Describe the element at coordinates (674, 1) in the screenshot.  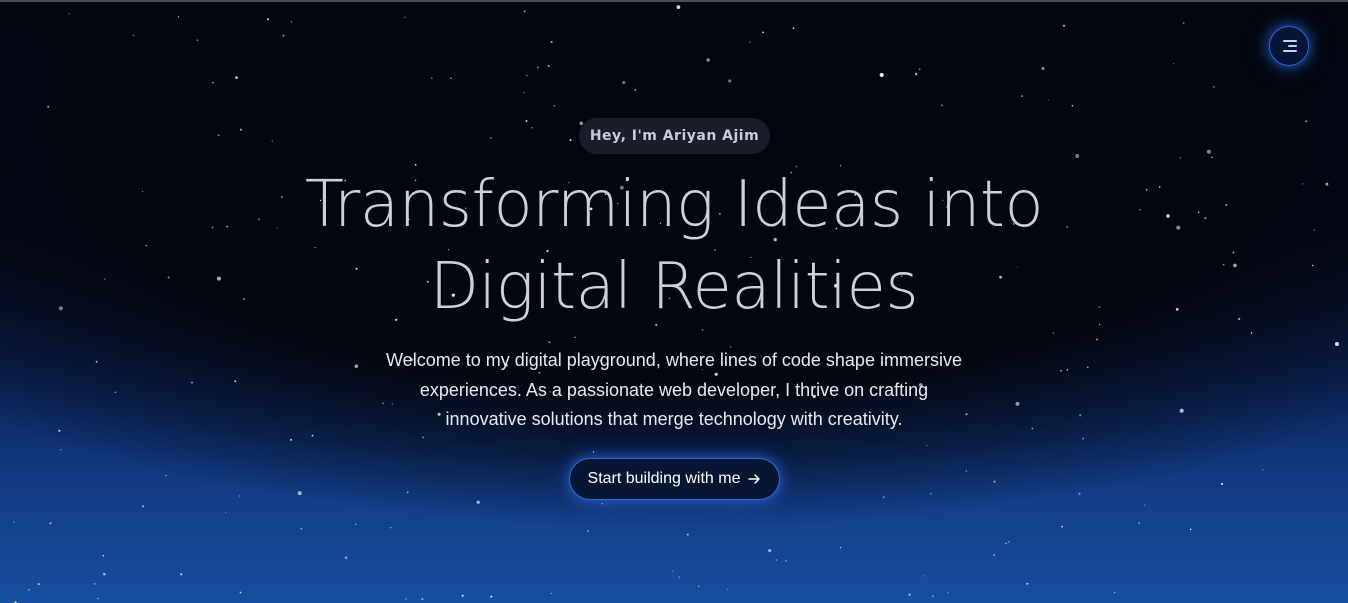
I see `window-top-border` at that location.